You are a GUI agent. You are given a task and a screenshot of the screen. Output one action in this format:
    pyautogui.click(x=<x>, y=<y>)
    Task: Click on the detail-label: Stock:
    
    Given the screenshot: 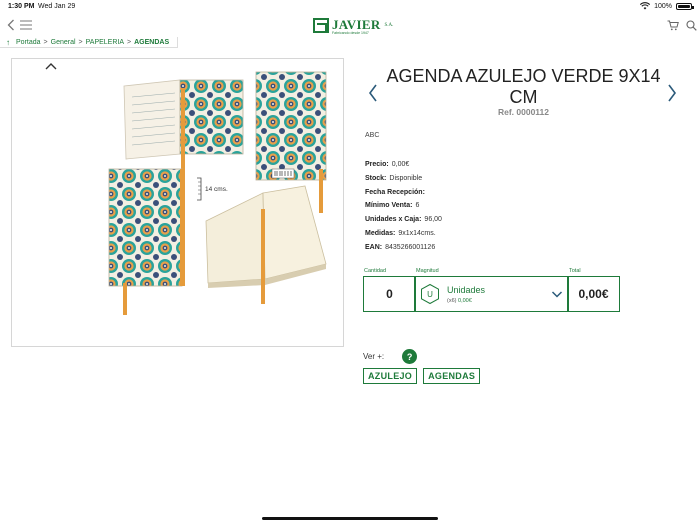 What is the action you would take?
    pyautogui.click(x=376, y=178)
    